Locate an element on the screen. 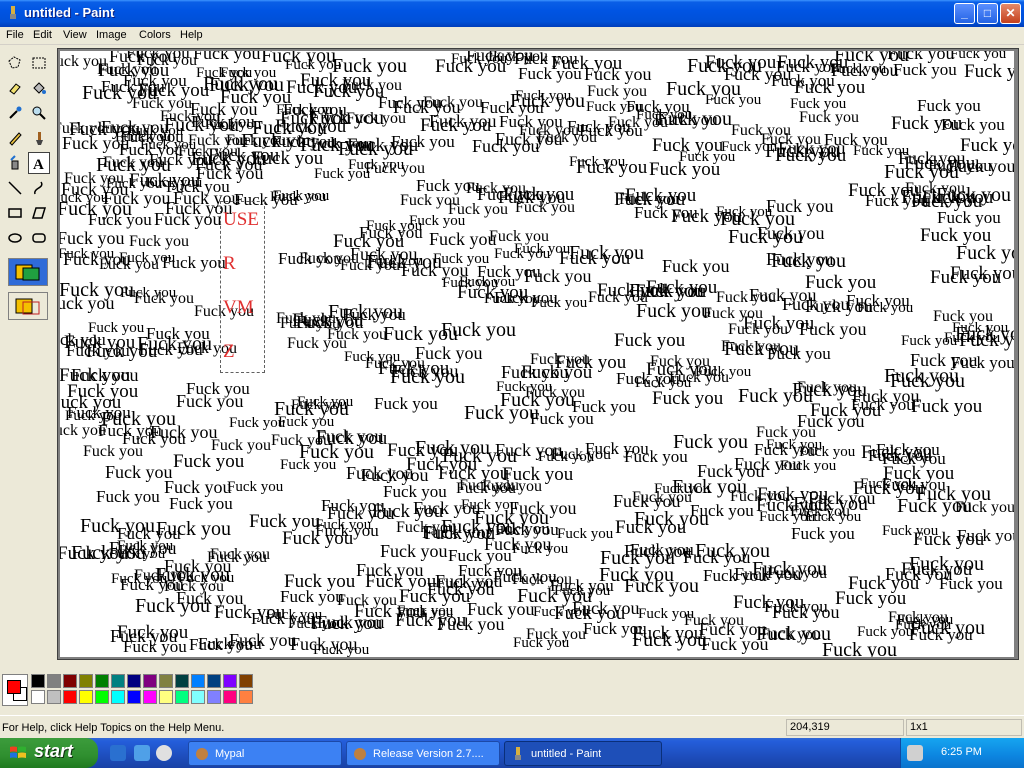  fill-icon is located at coordinates (39, 88).